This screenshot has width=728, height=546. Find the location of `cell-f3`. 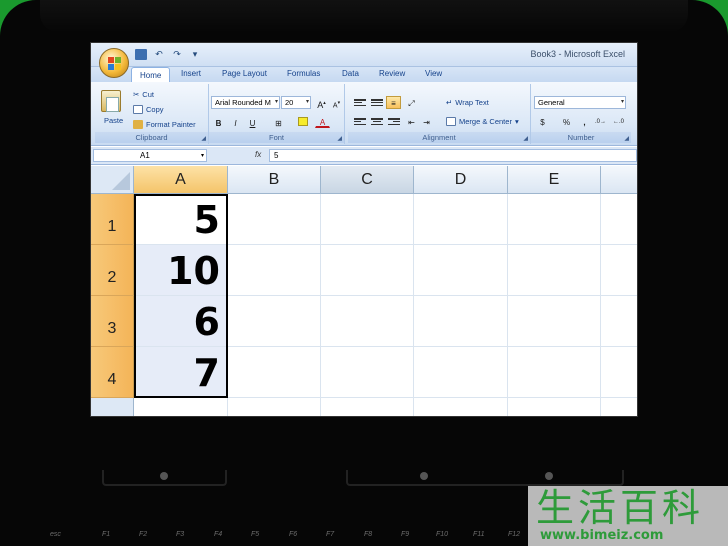

cell-f3 is located at coordinates (619, 321).